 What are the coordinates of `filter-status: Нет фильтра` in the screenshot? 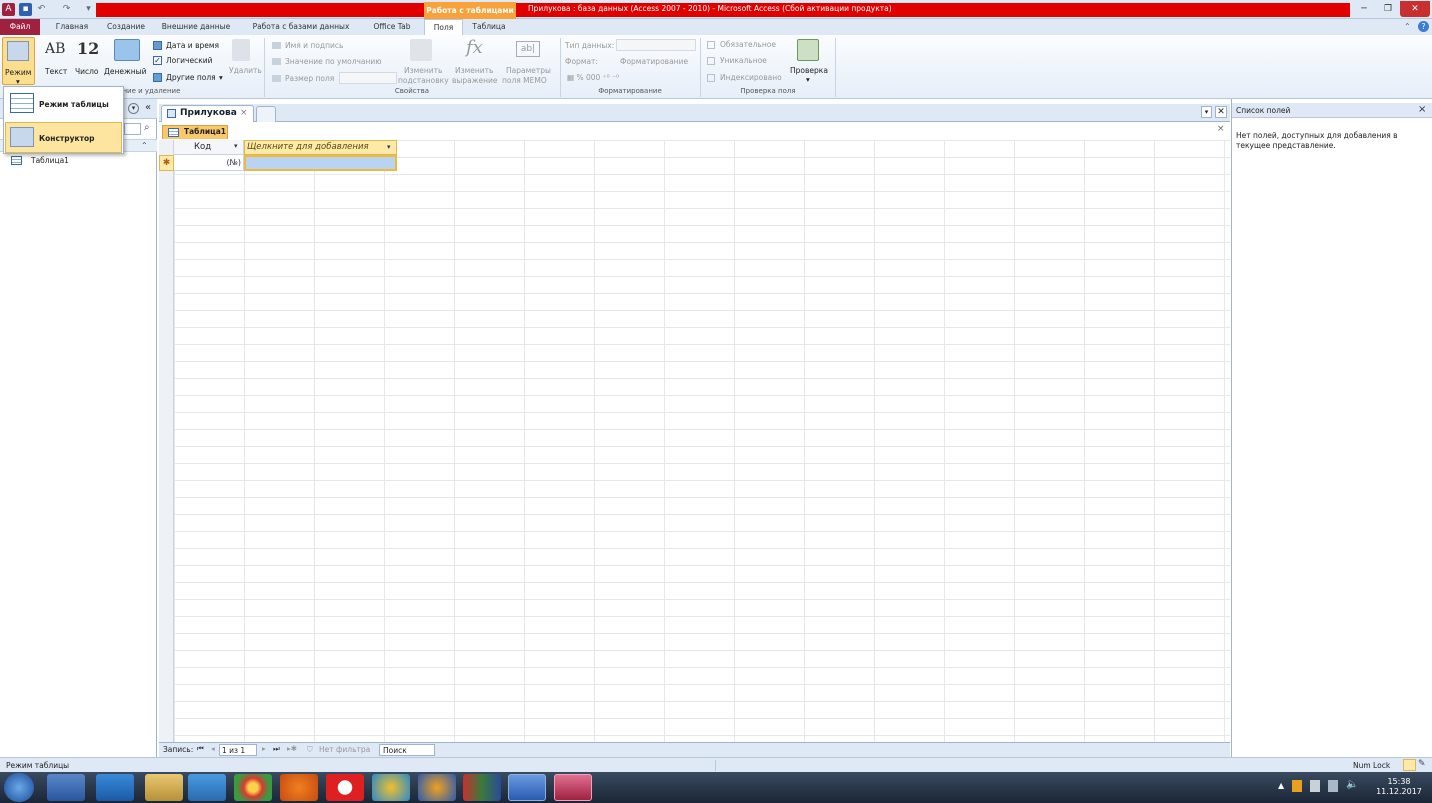 It's located at (344, 749).